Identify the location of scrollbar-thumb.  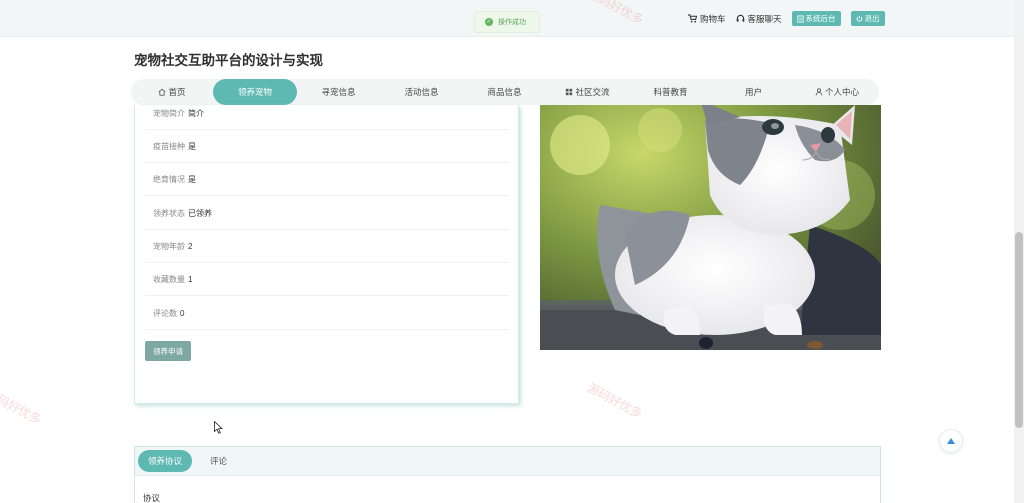
(1019, 330).